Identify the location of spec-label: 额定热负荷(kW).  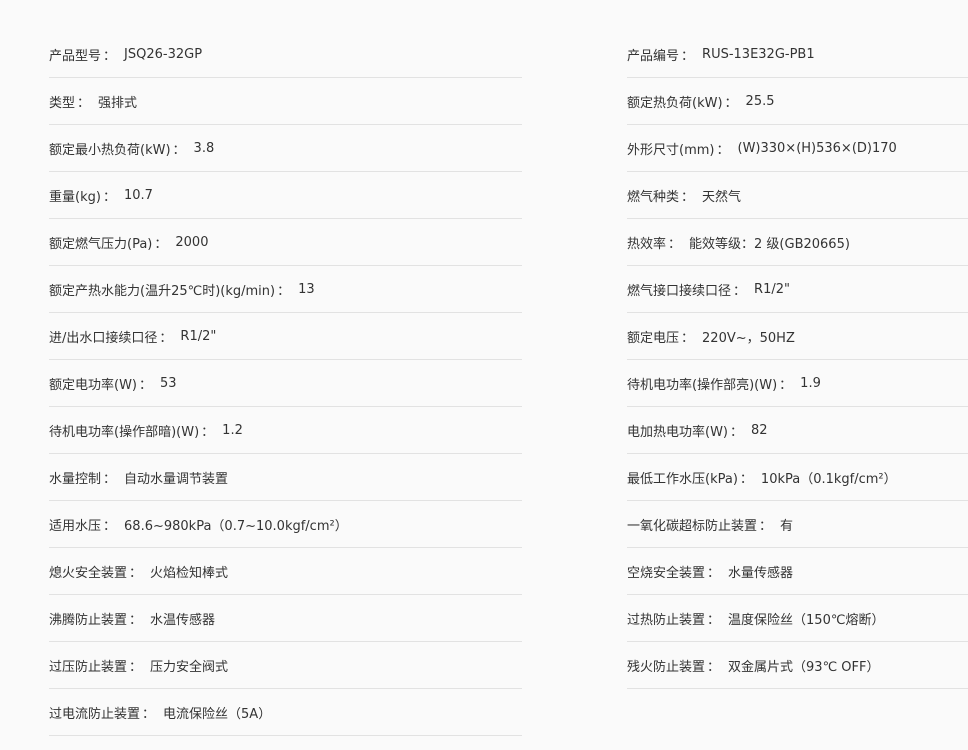
(675, 103).